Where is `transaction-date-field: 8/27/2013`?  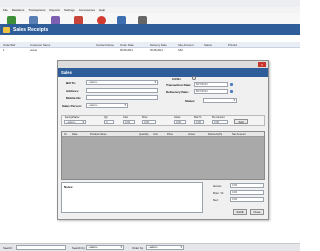
transaction-date-field: 8/27/2013 is located at coordinates (211, 84).